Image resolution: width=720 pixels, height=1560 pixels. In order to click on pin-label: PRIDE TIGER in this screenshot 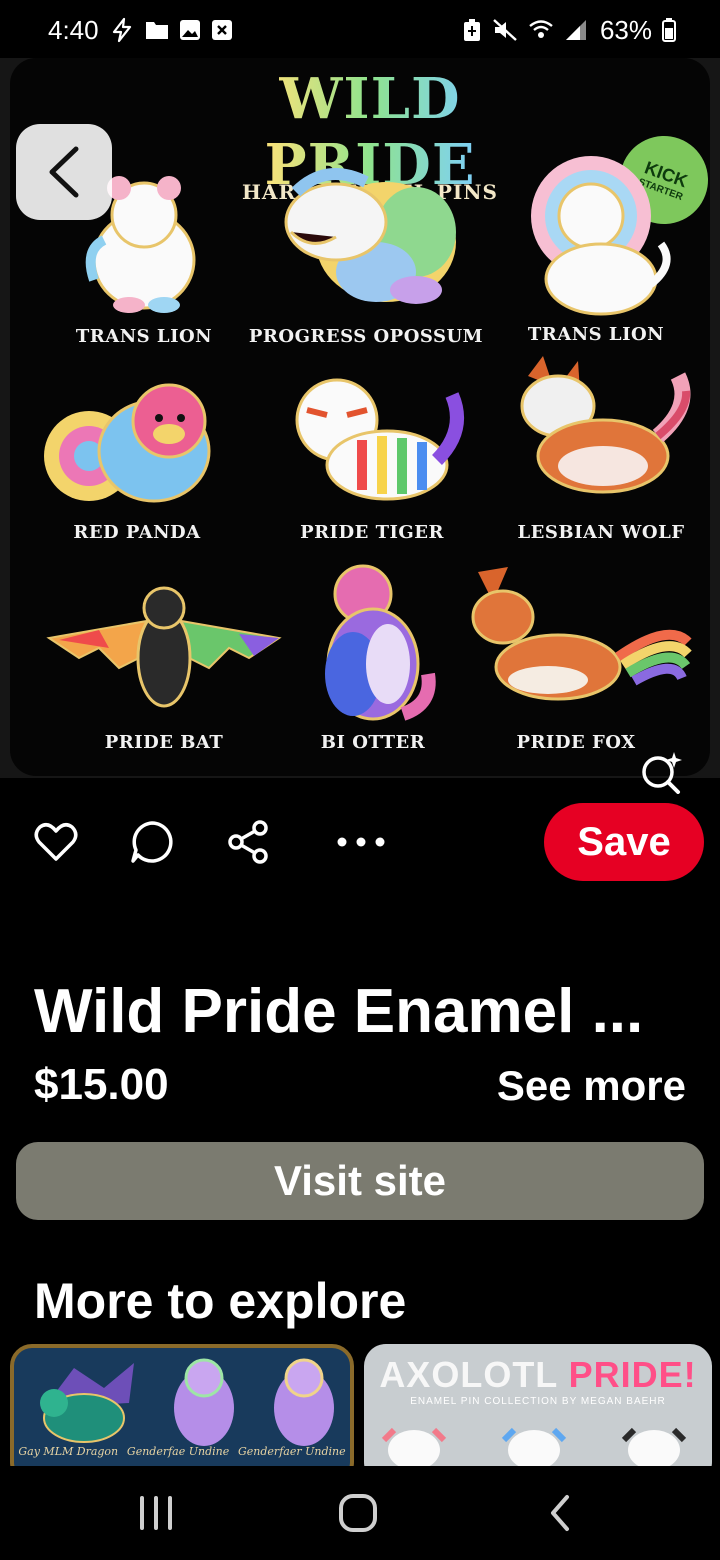, I will do `click(372, 532)`.